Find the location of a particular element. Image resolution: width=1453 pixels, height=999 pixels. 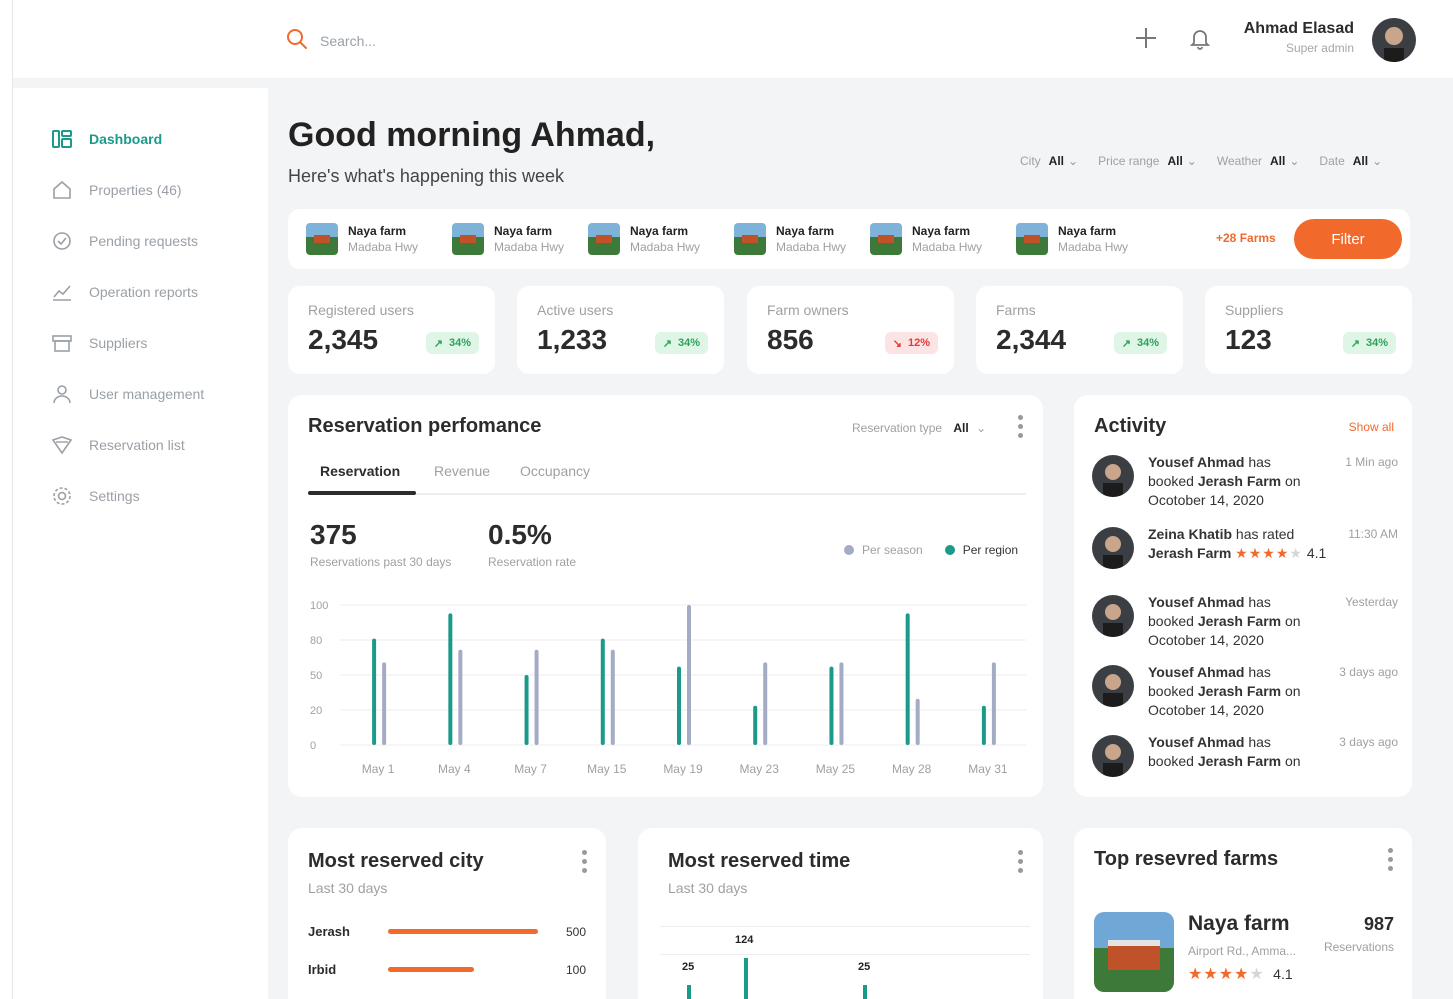

arrow-down-right-icon: ↘ is located at coordinates (897, 343).